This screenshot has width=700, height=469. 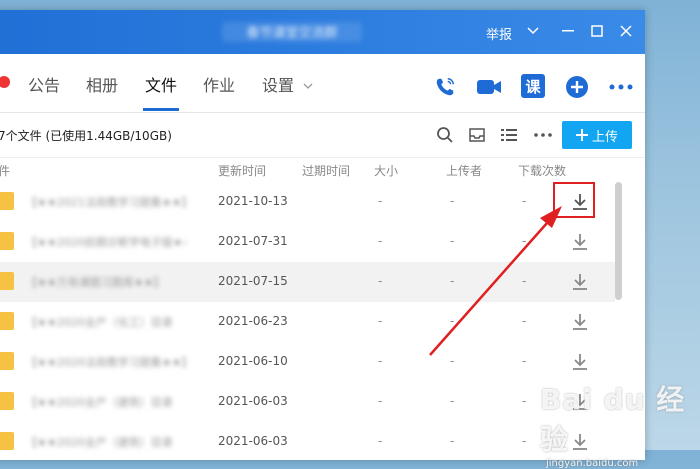 I want to click on column-size: 大小, so click(x=386, y=170).